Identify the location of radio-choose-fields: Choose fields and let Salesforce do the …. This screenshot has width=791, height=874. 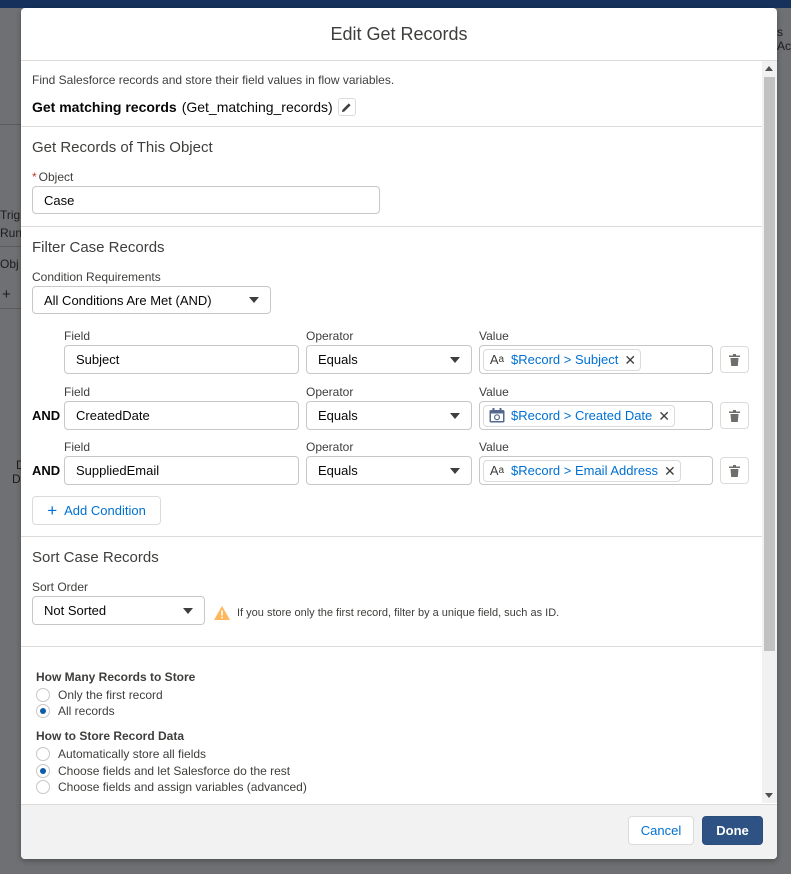
(163, 771).